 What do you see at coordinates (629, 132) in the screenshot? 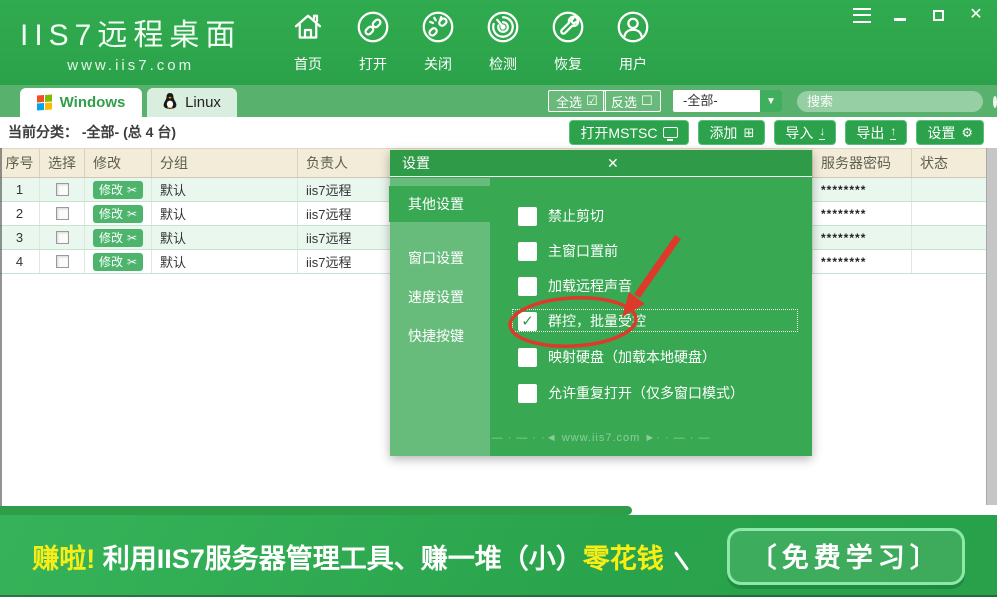
I see `open-mstsc-button: 打开MSTSC` at bounding box center [629, 132].